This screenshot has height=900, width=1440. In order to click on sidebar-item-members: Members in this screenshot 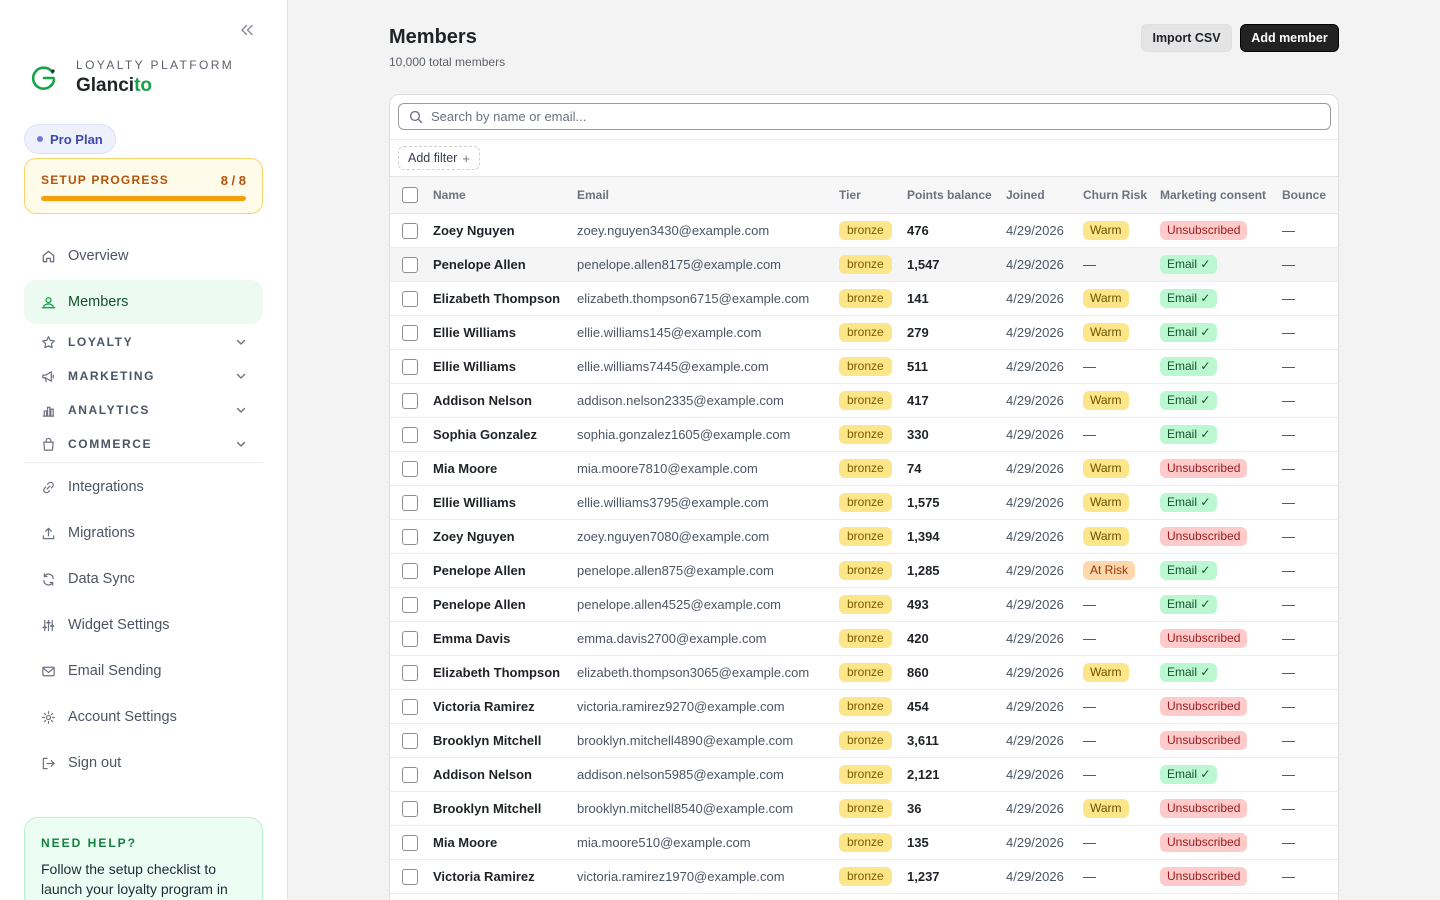, I will do `click(143, 302)`.